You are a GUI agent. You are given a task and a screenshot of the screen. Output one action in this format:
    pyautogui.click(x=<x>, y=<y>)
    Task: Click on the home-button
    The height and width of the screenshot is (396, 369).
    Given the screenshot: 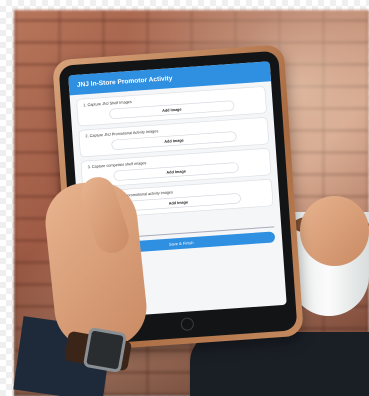 What is the action you would take?
    pyautogui.click(x=187, y=324)
    